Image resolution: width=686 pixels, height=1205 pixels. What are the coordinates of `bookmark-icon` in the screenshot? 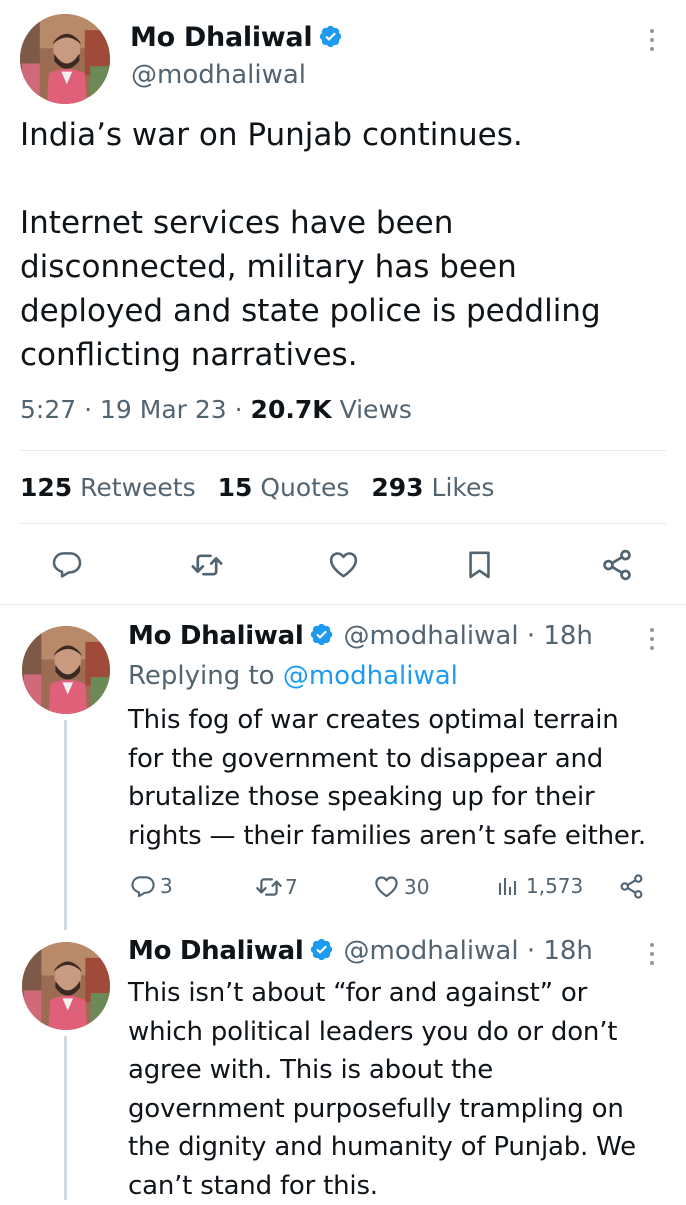 It's located at (479, 564).